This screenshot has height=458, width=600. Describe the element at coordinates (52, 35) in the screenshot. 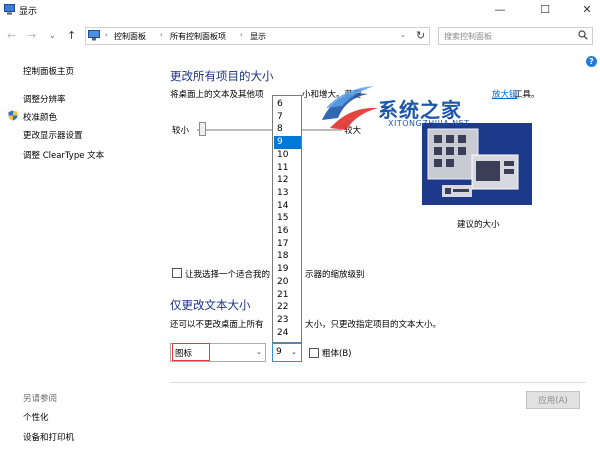

I see `recent-locations-dropdown: ⌄` at that location.